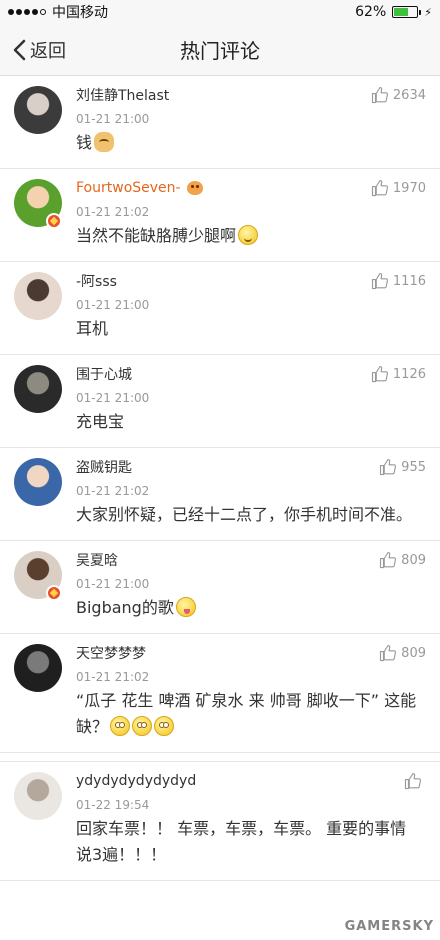  Describe the element at coordinates (249, 714) in the screenshot. I see `comment-text: “瓜子 花生 啤酒 矿泉水 来 帅哥 脚收一下” 这能缺？` at that location.